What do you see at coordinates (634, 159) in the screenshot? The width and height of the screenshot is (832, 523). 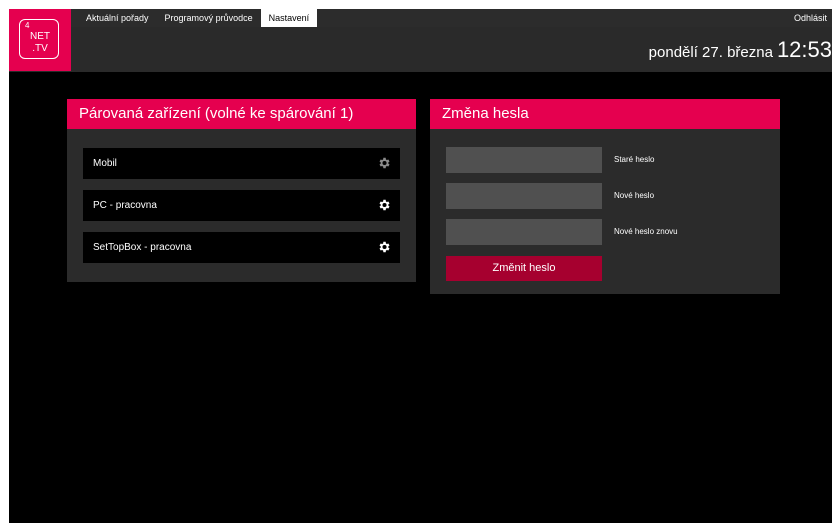 I see `old-password-label: Staré heslo` at bounding box center [634, 159].